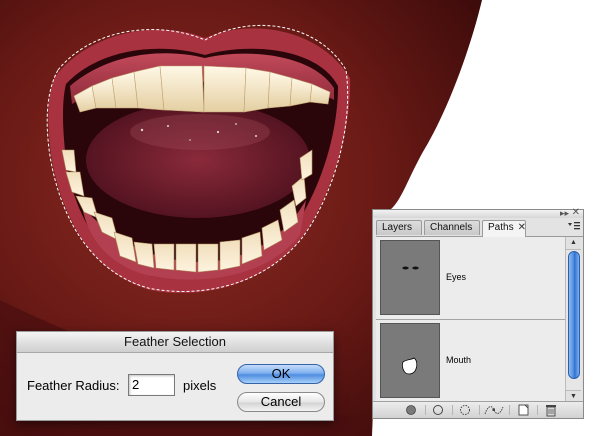 This screenshot has height=436, width=600. Describe the element at coordinates (459, 360) in the screenshot. I see `path-label: Mouth` at that location.